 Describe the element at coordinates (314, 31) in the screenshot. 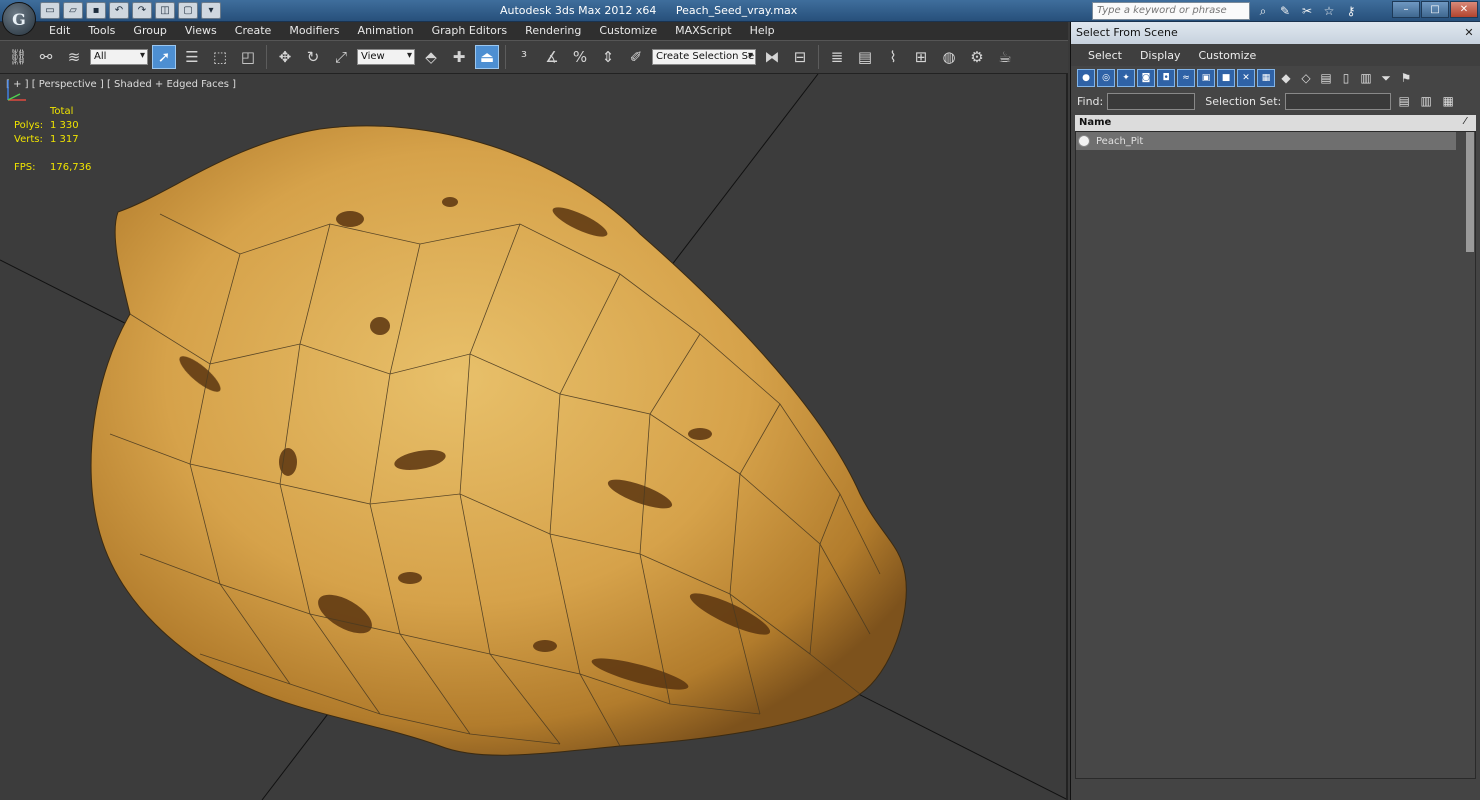

I see `menu-modifiers: Modifiers` at that location.